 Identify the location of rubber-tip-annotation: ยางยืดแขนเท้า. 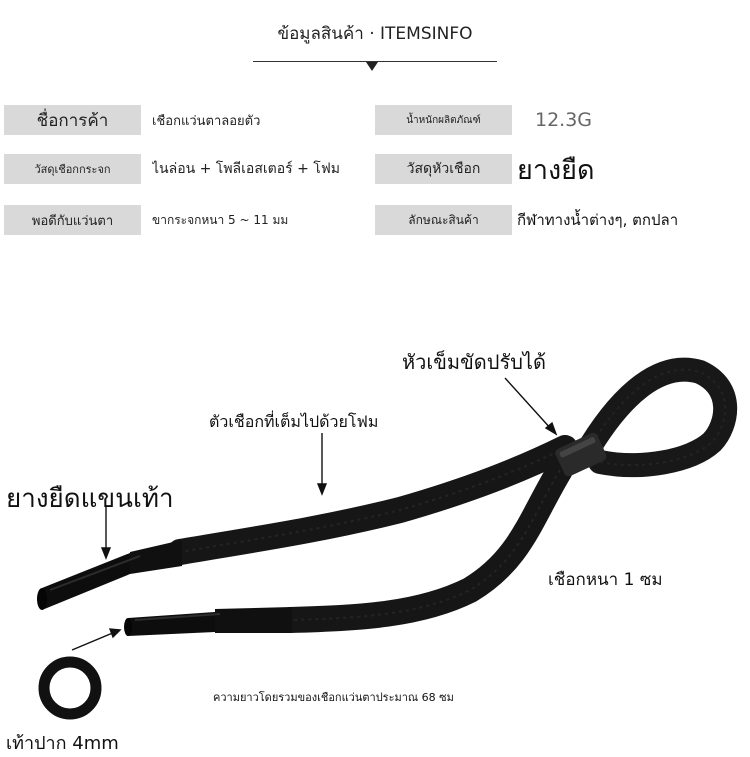
(90, 499).